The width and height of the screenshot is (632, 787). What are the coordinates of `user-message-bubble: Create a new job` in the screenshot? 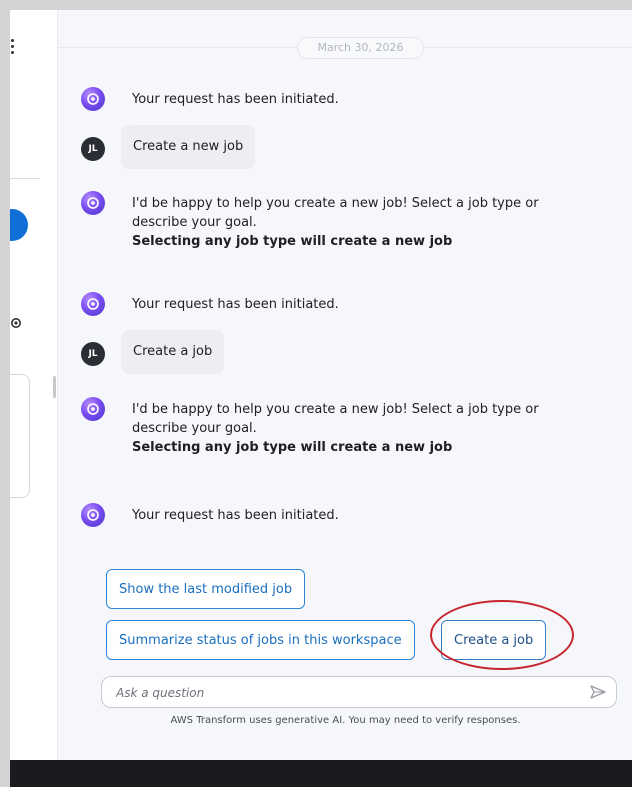 It's located at (188, 147).